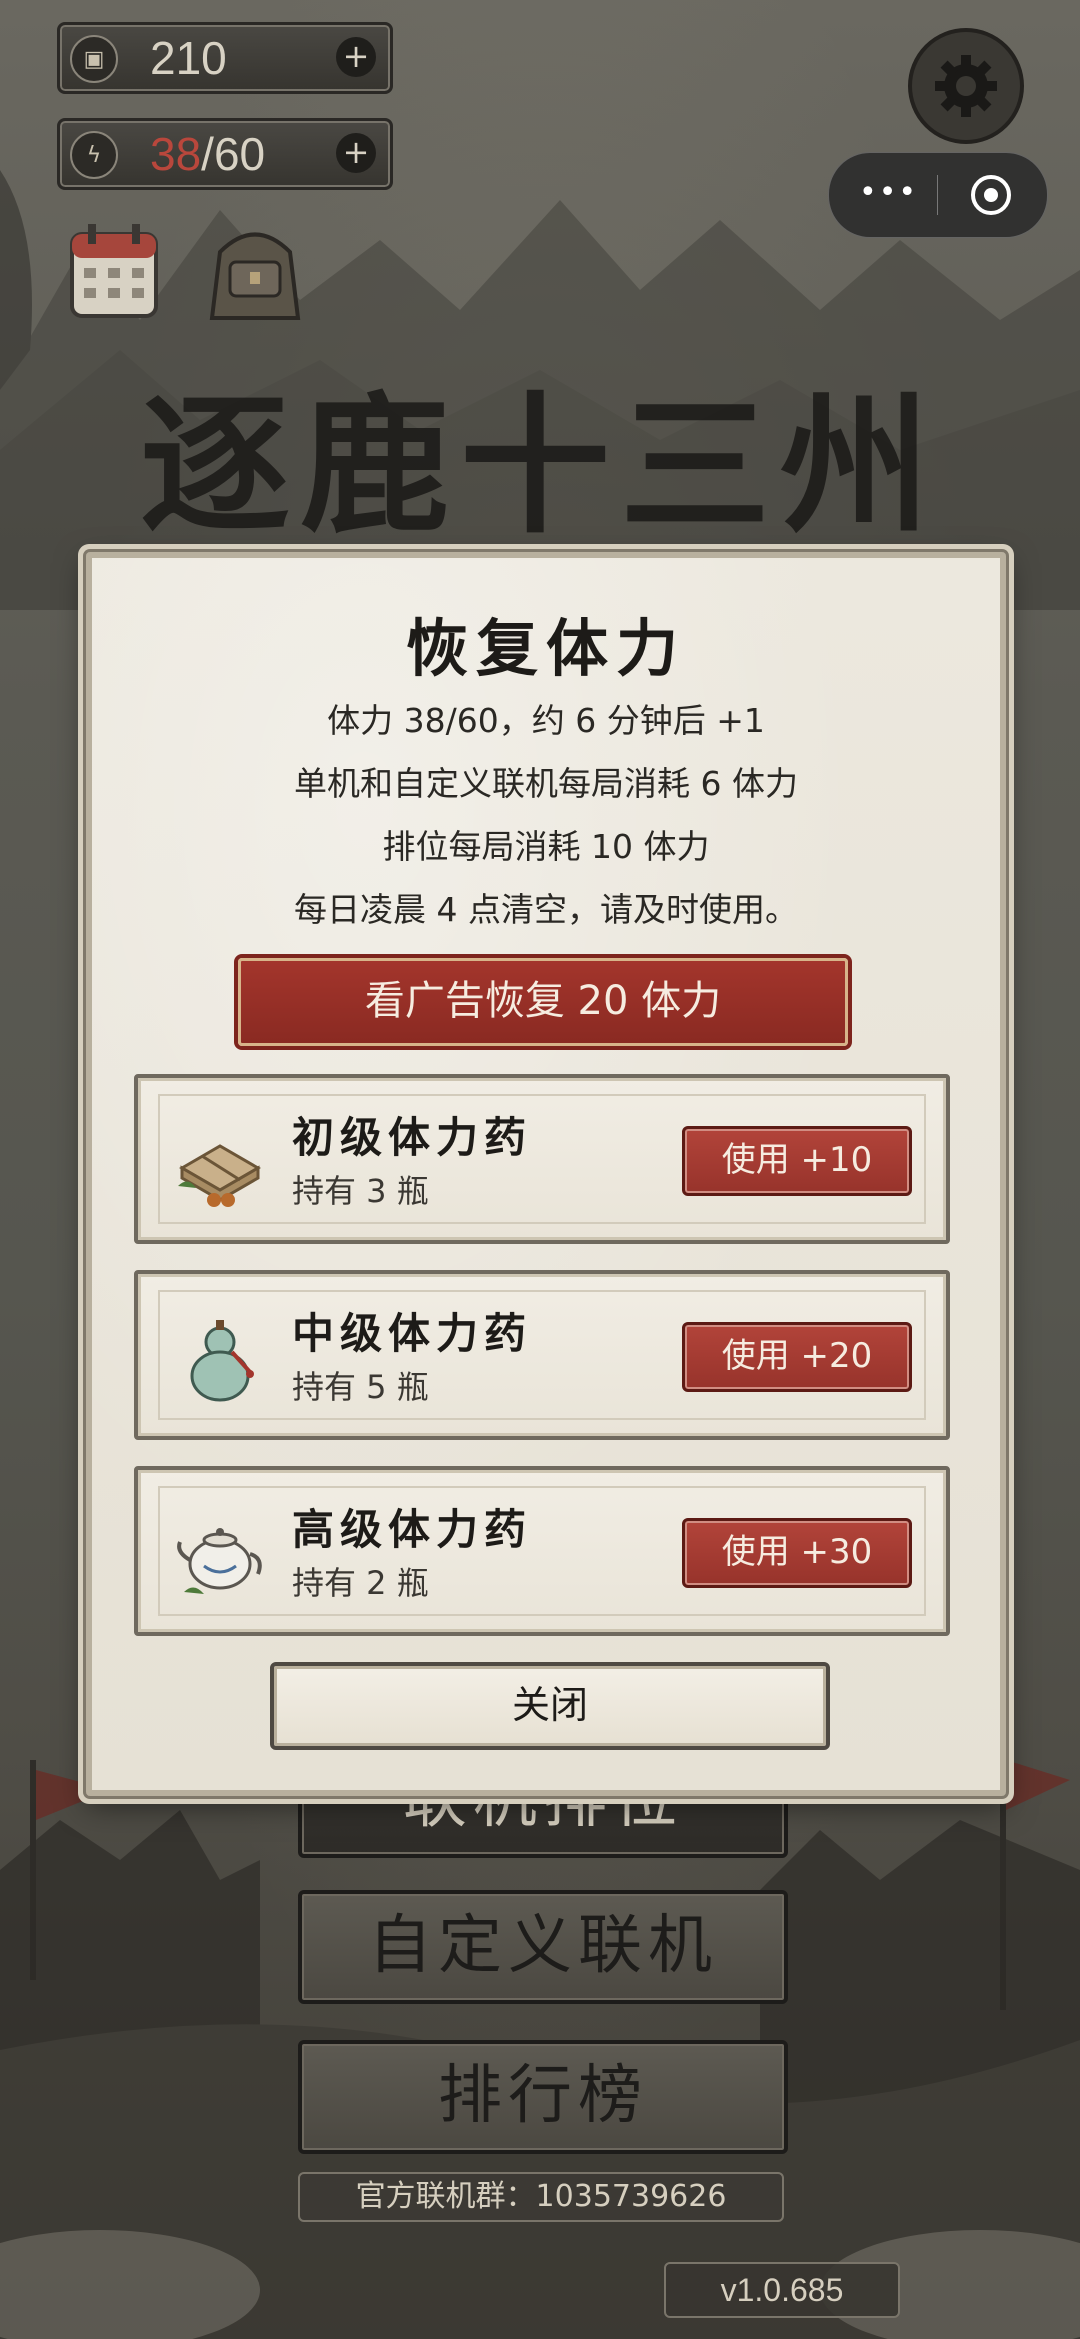  Describe the element at coordinates (797, 1553) in the screenshot. I see `use-advanced-potion-button: 使用 +30` at that location.